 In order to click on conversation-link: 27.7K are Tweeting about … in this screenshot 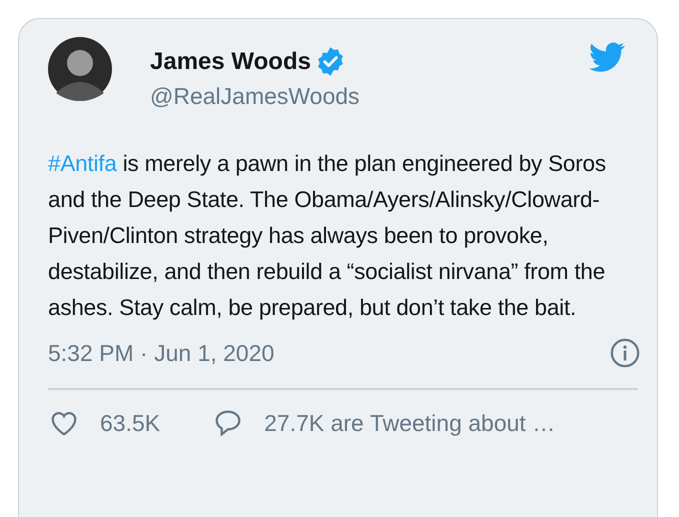, I will do `click(410, 423)`.